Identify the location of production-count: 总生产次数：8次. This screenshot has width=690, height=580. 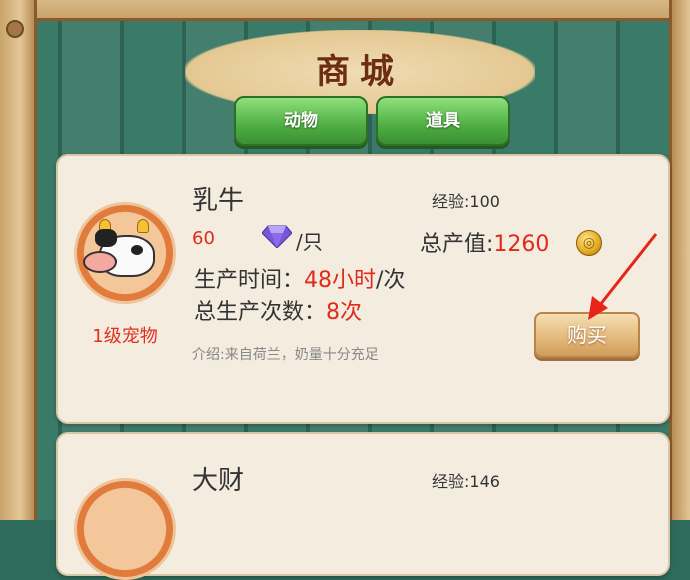
(278, 310).